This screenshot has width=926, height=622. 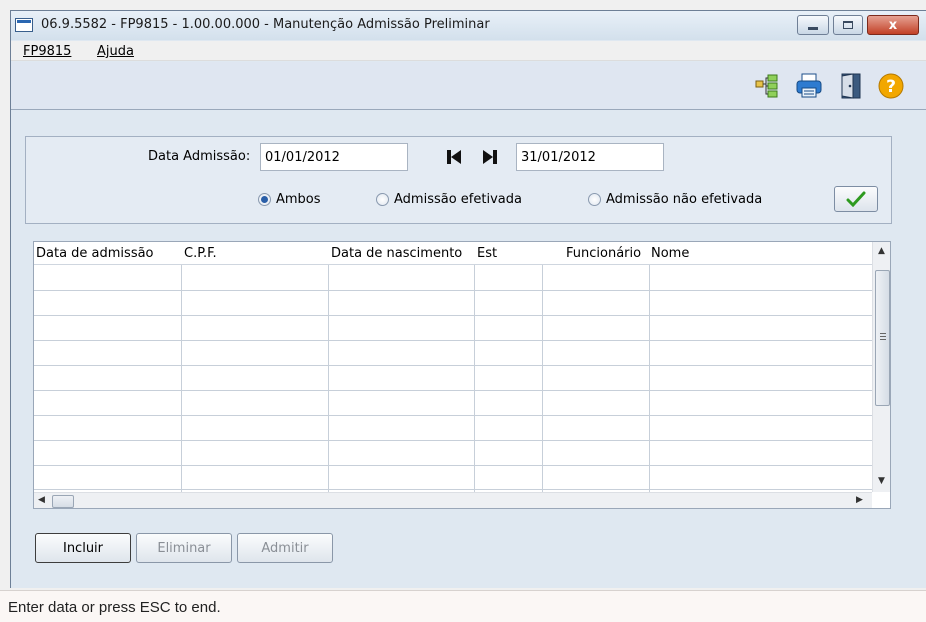 I want to click on menu-bar: FP9815 Ajuda, so click(x=468, y=51).